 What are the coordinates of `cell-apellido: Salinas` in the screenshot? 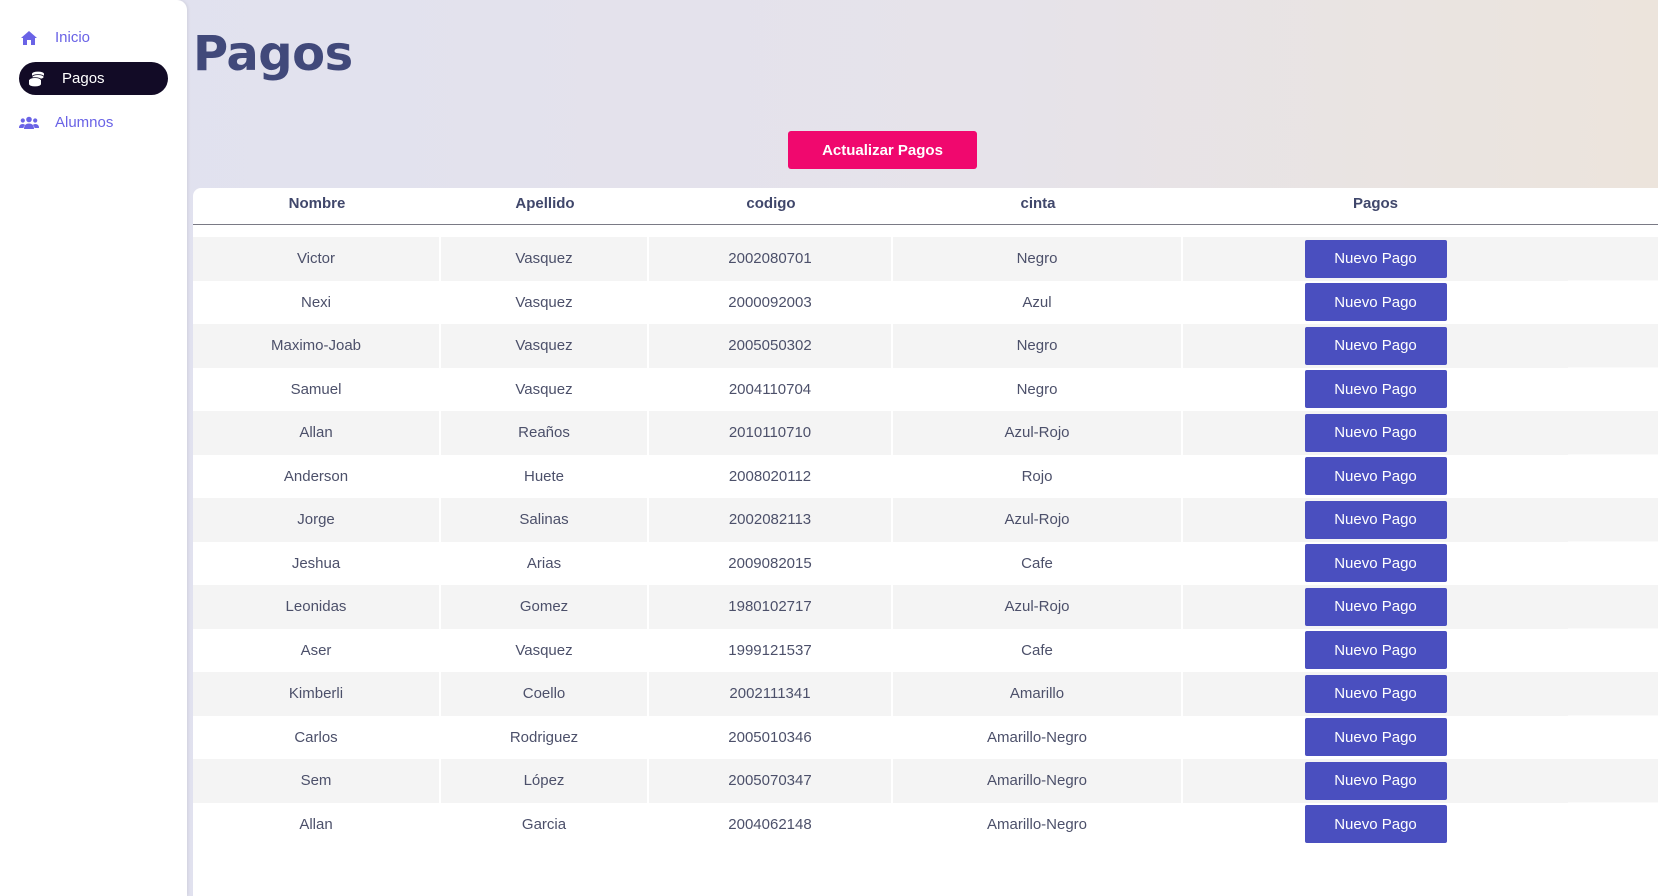 It's located at (545, 520).